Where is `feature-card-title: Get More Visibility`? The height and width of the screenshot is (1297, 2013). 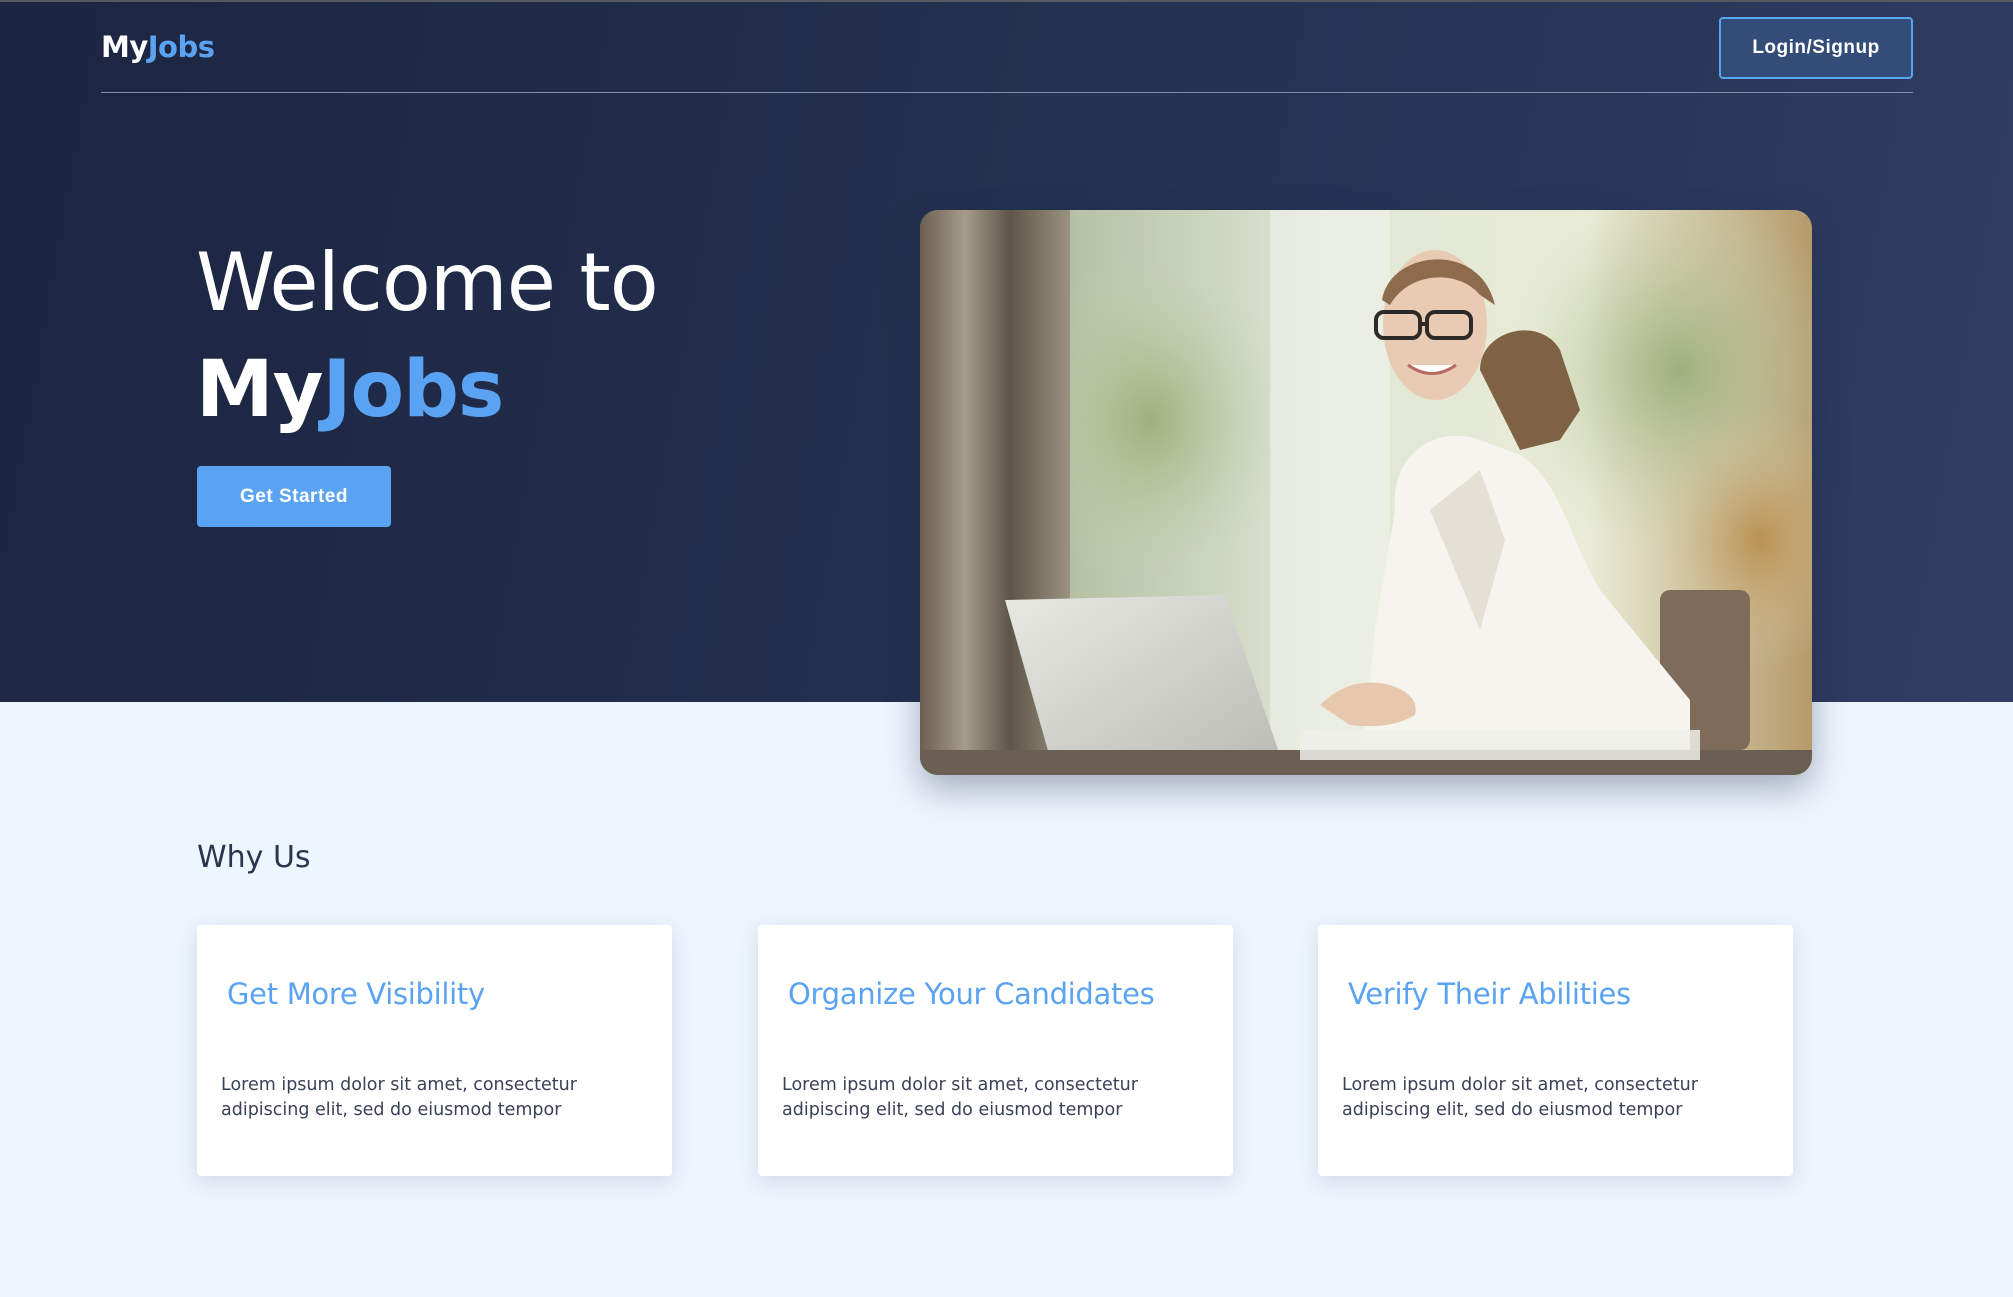
feature-card-title: Get More Visibility is located at coordinates (356, 994).